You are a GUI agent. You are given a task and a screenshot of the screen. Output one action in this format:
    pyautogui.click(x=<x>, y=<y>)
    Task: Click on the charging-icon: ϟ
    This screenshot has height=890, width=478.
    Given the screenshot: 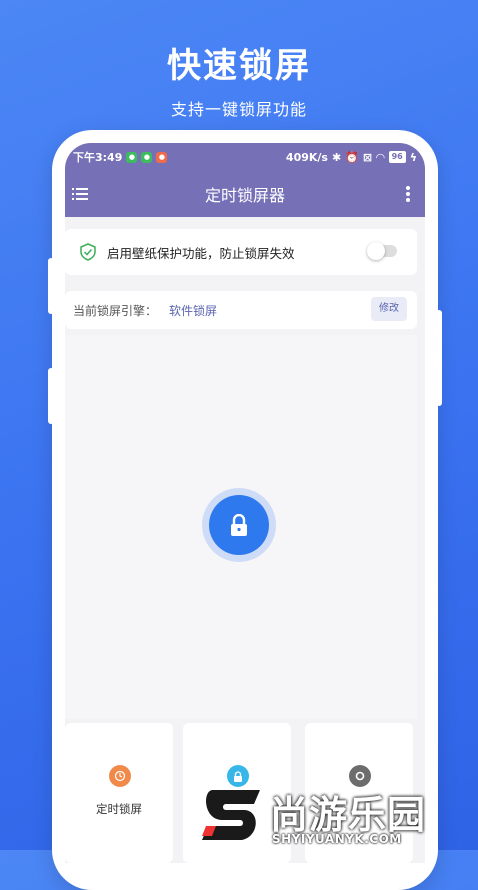 What is the action you would take?
    pyautogui.click(x=413, y=157)
    